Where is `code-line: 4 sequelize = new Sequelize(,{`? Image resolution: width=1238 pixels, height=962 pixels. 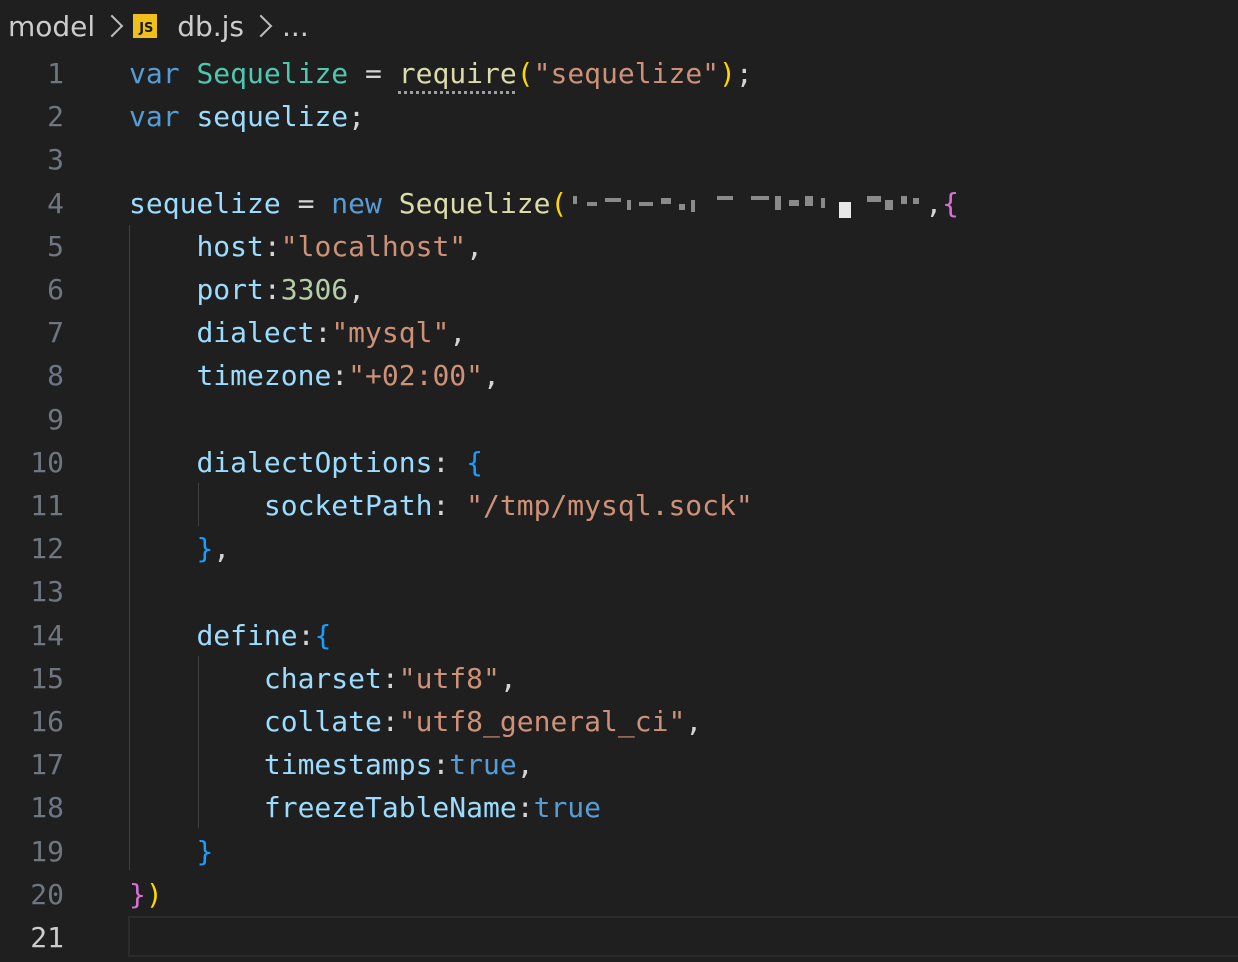
code-line: 4 sequelize = new Sequelize(,{ is located at coordinates (619, 203).